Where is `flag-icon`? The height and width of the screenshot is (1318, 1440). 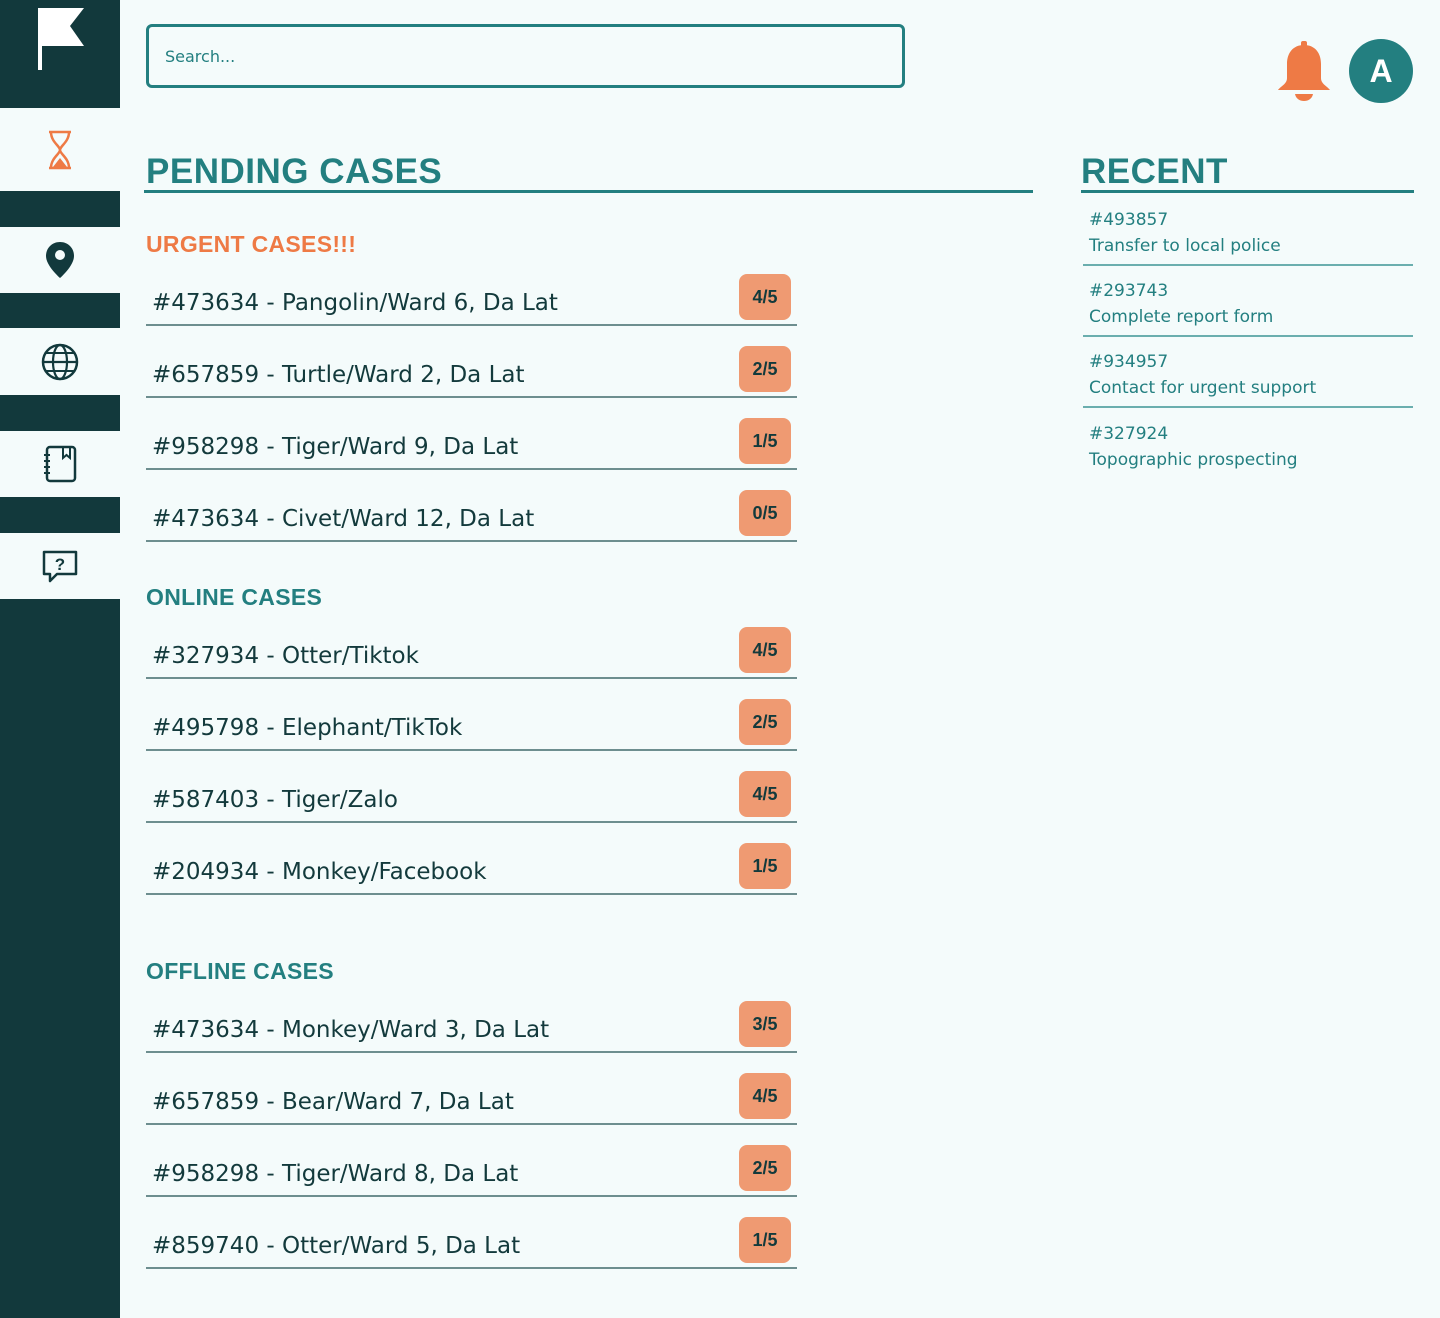 flag-icon is located at coordinates (61, 39).